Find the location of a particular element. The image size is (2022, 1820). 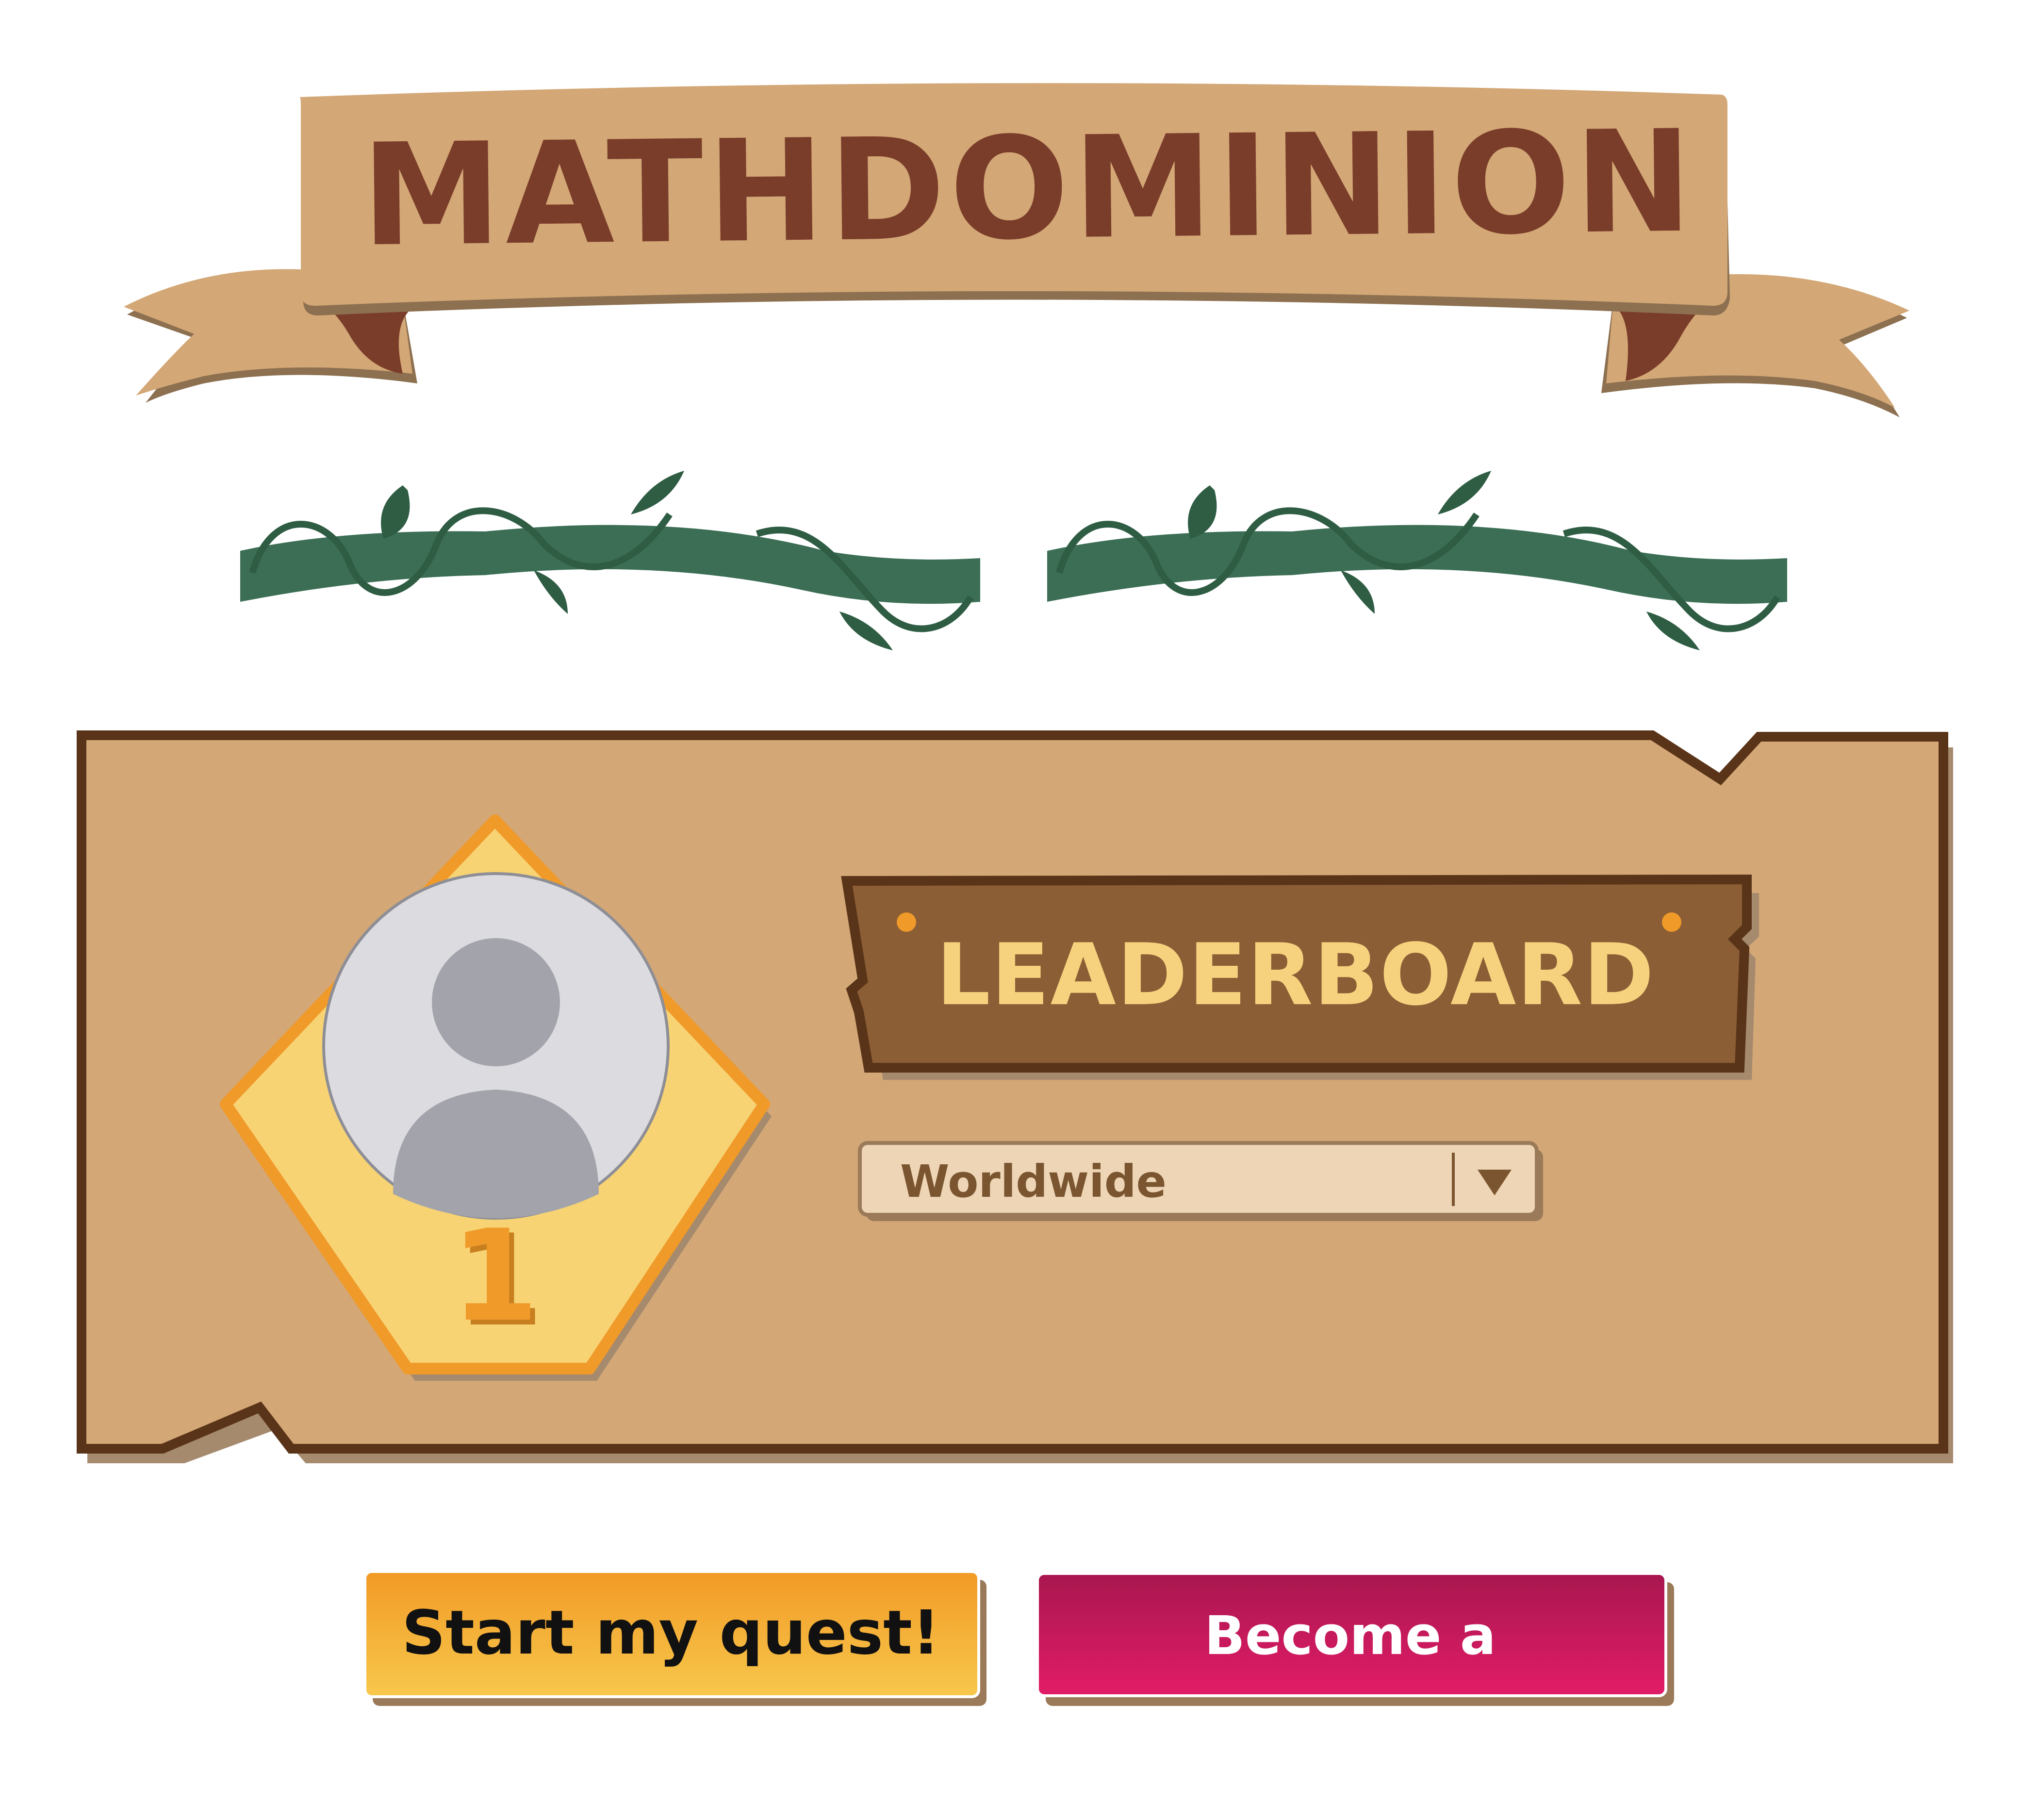

region-dropdown-value: Worldwide is located at coordinates (1167, 1182).